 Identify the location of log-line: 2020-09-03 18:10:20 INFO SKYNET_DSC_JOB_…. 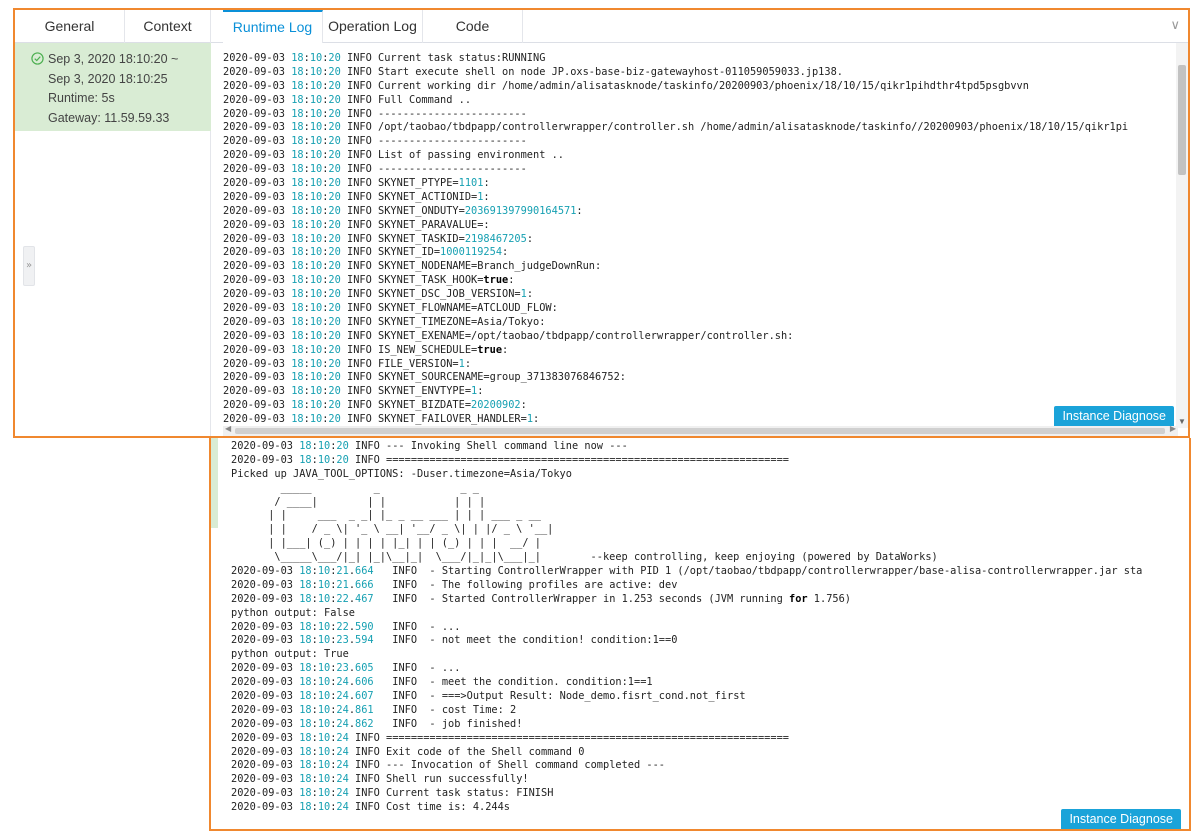
(378, 294).